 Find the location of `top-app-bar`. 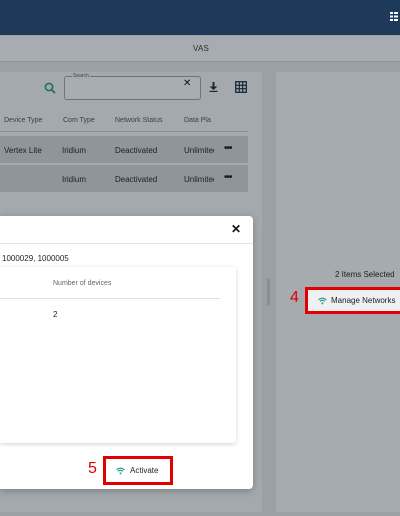

top-app-bar is located at coordinates (200, 17).